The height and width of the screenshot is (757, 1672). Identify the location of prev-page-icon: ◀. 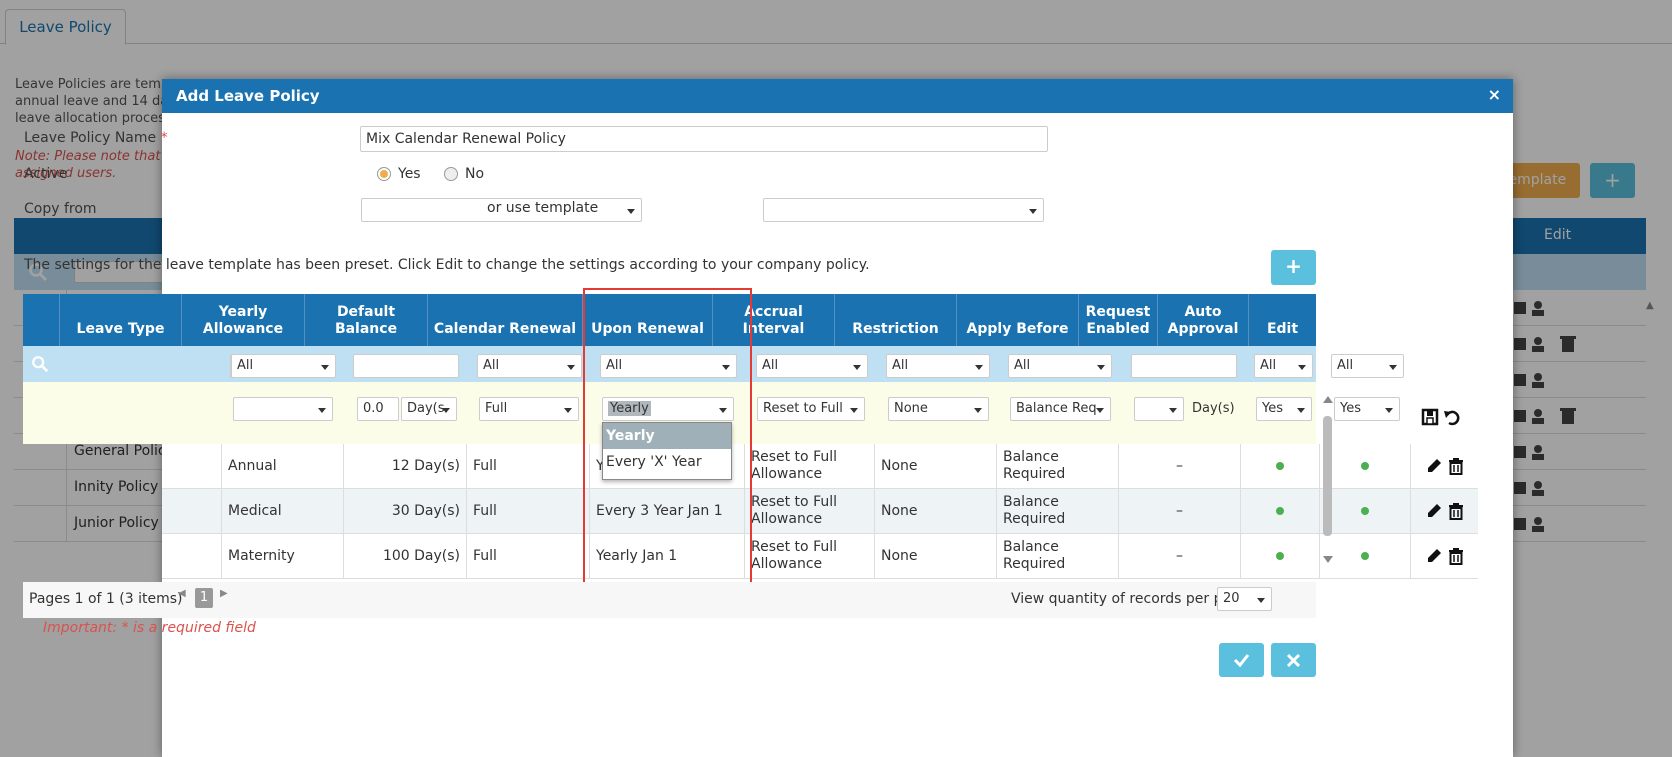
(182, 593).